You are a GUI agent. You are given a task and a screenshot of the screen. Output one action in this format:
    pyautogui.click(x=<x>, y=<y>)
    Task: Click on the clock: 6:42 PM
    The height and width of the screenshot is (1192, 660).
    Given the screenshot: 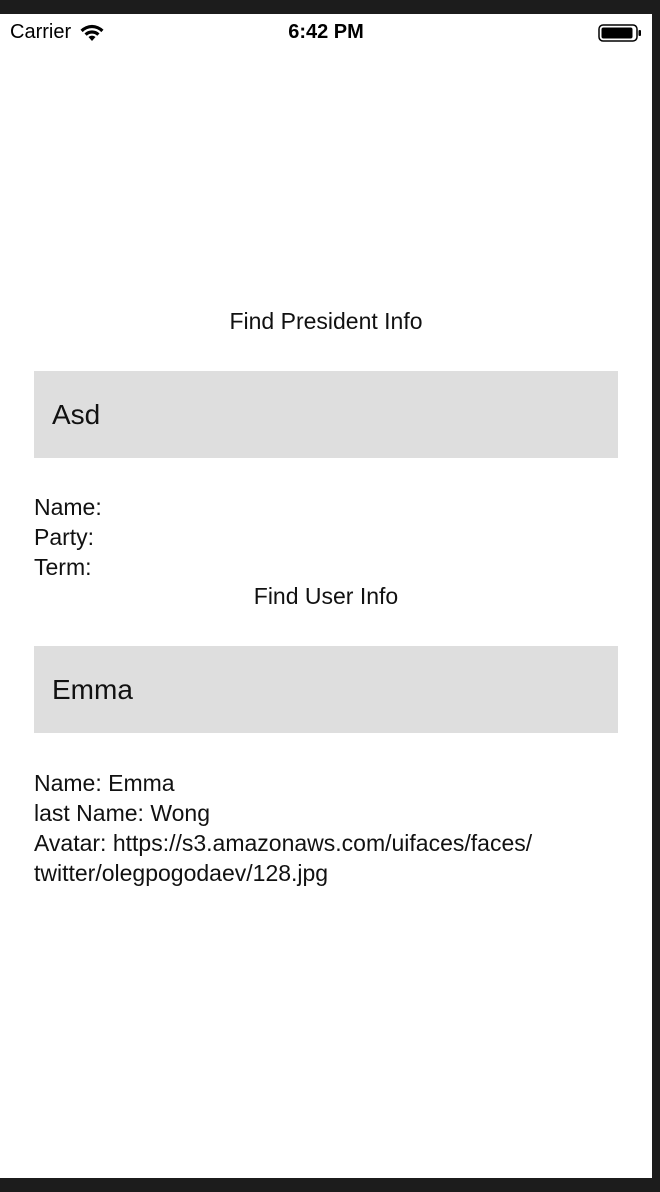 What is the action you would take?
    pyautogui.click(x=326, y=32)
    